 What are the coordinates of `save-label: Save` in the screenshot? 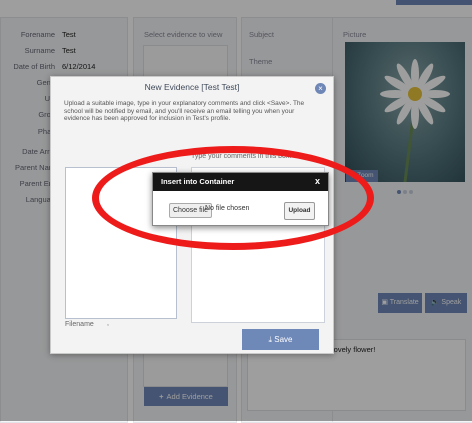 It's located at (283, 339).